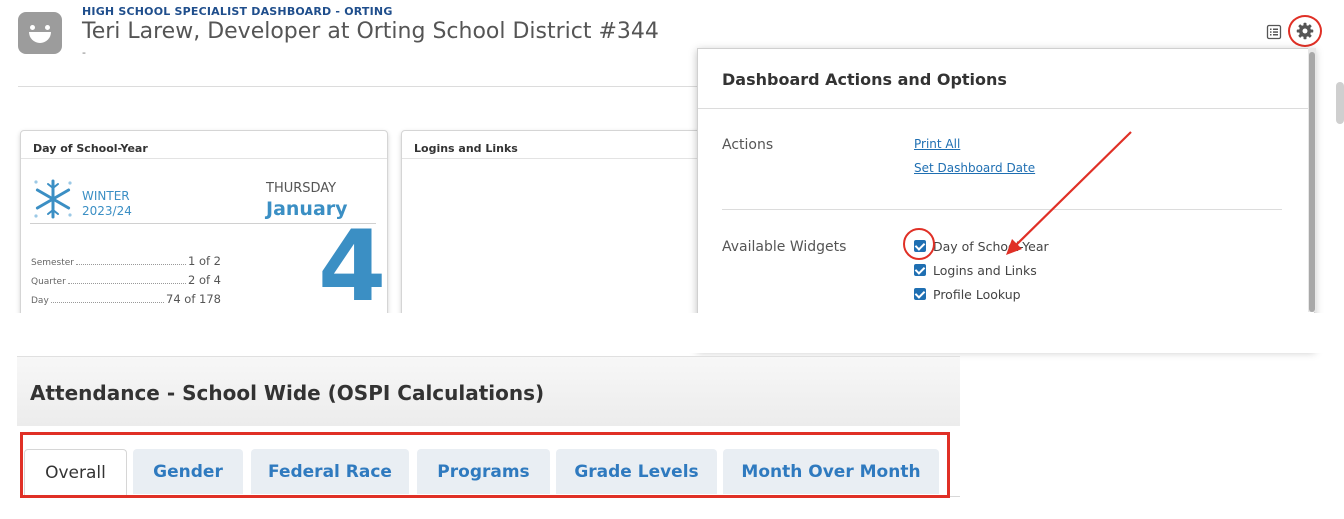  What do you see at coordinates (1274, 32) in the screenshot?
I see `list-icon` at bounding box center [1274, 32].